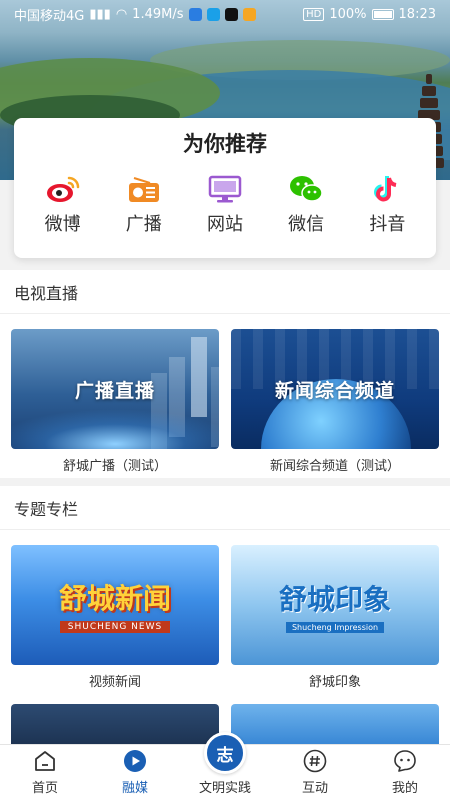  I want to click on recommend-title: 为你推荐, so click(225, 143).